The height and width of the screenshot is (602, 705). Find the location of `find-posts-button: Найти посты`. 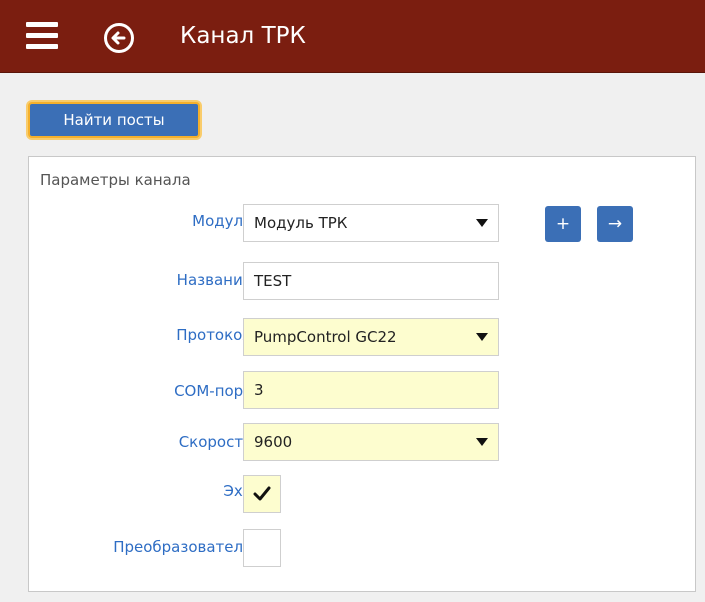

find-posts-button: Найти посты is located at coordinates (114, 120).